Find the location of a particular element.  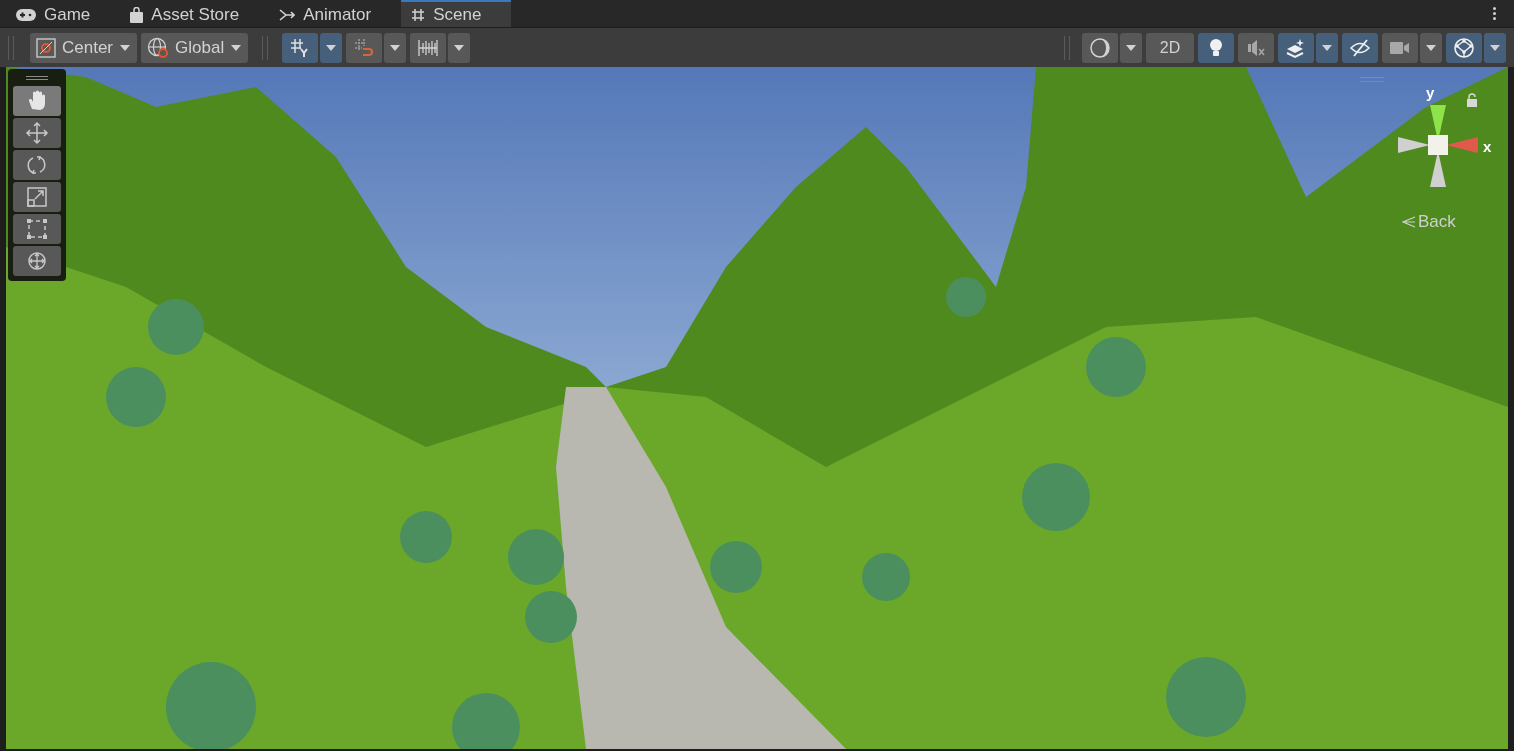

move-arrows-icon is located at coordinates (37, 133).